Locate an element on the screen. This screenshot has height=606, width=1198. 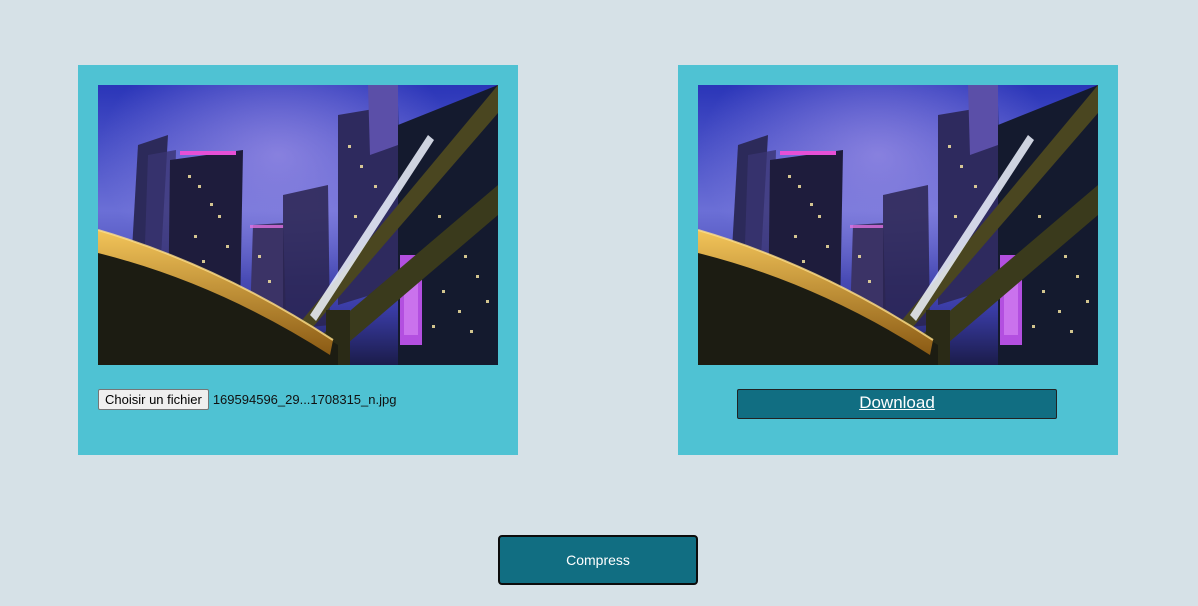
selected-file-name: 169594596_29...1708315_n.jpg is located at coordinates (304, 399).